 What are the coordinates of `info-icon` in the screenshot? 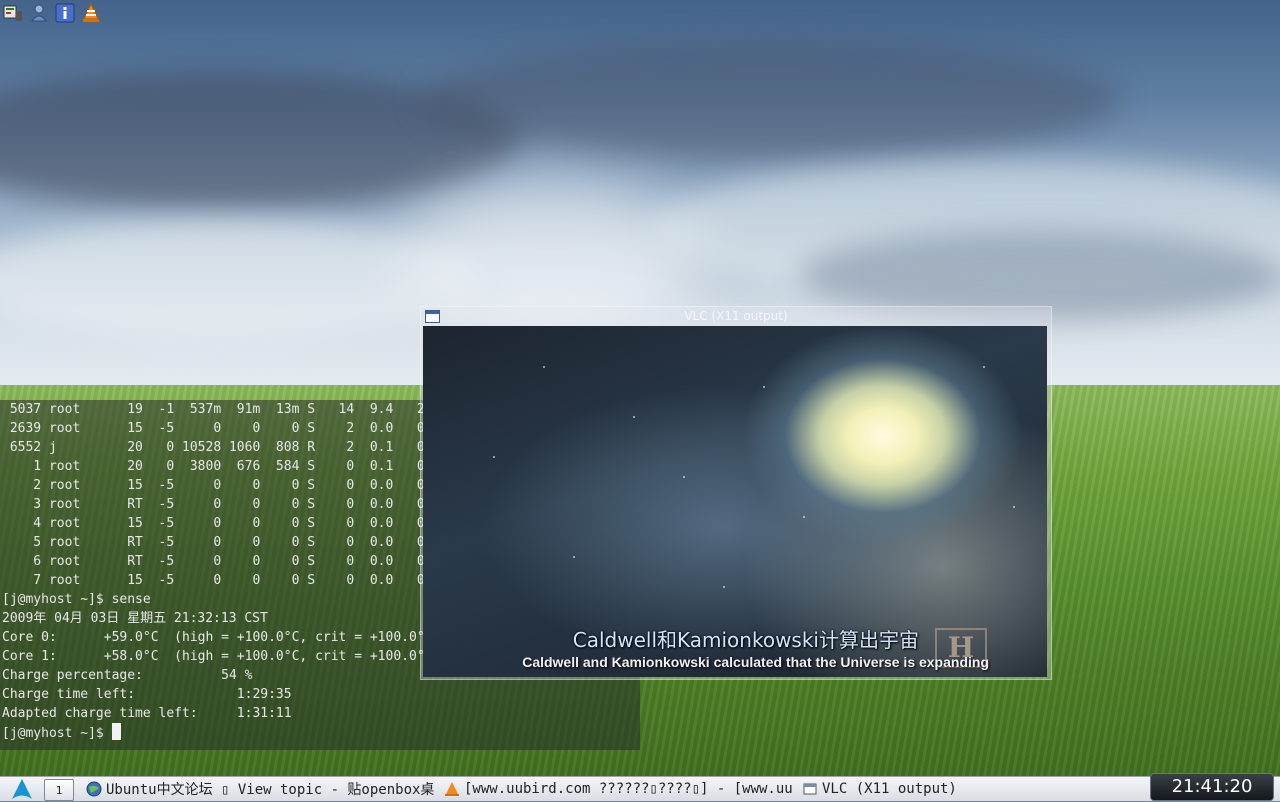 It's located at (65, 13).